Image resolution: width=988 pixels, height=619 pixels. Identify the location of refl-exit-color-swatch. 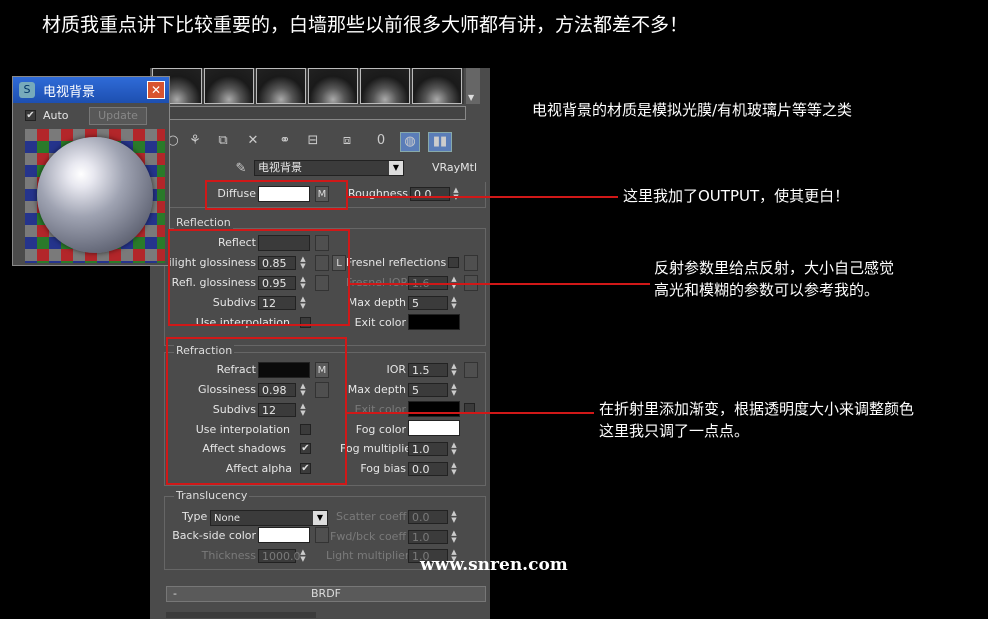
(434, 322).